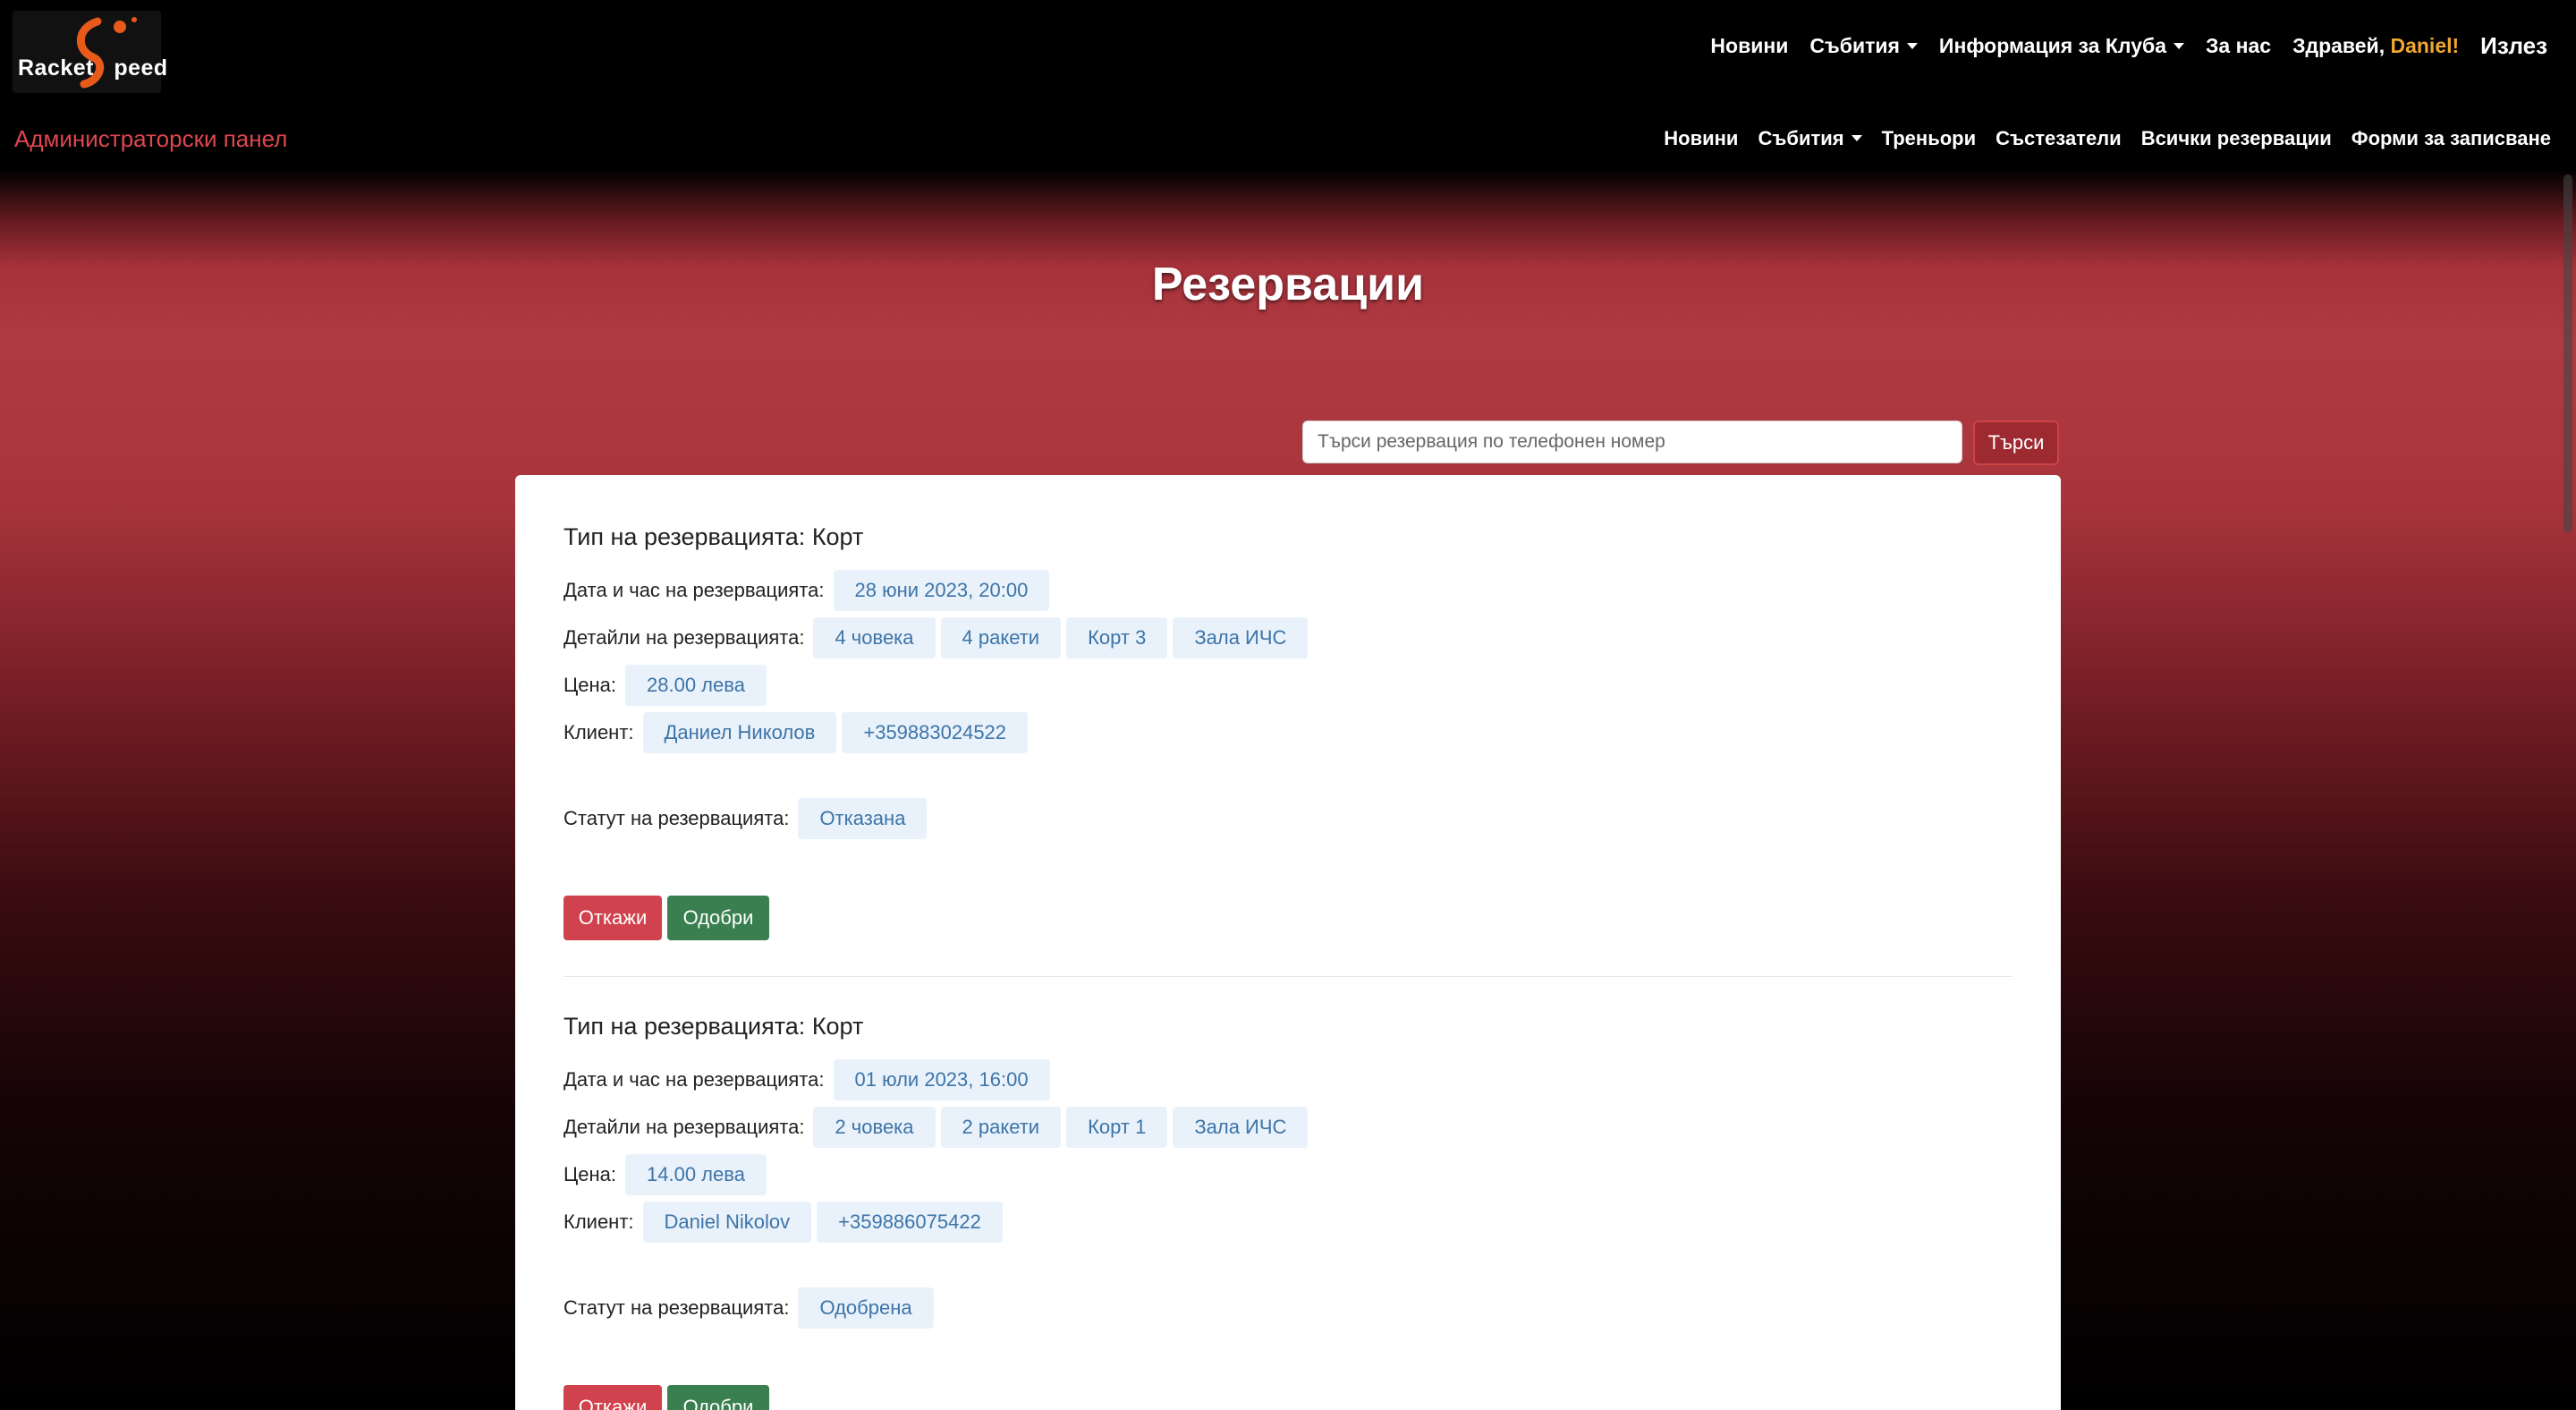 Image resolution: width=2576 pixels, height=1410 pixels. Describe the element at coordinates (941, 1080) in the screenshot. I see `datetime-badge: 01 юли 2023, 16:00` at that location.